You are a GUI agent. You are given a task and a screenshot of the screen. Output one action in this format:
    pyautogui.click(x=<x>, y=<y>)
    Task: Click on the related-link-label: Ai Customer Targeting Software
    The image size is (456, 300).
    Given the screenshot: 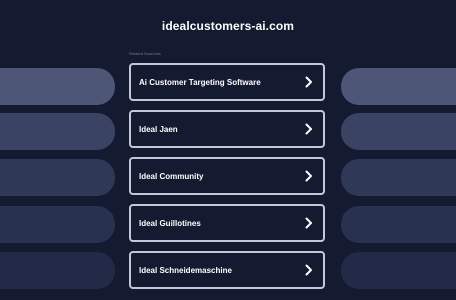 What is the action you would take?
    pyautogui.click(x=200, y=82)
    